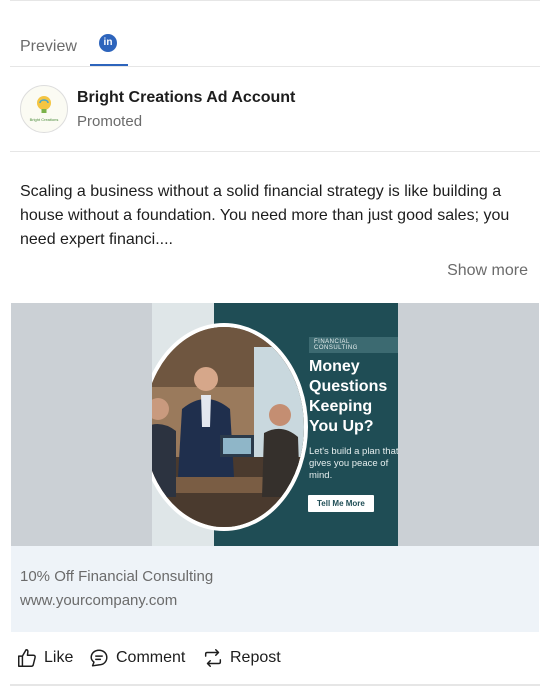  What do you see at coordinates (151, 657) in the screenshot?
I see `comment-label: Comment` at bounding box center [151, 657].